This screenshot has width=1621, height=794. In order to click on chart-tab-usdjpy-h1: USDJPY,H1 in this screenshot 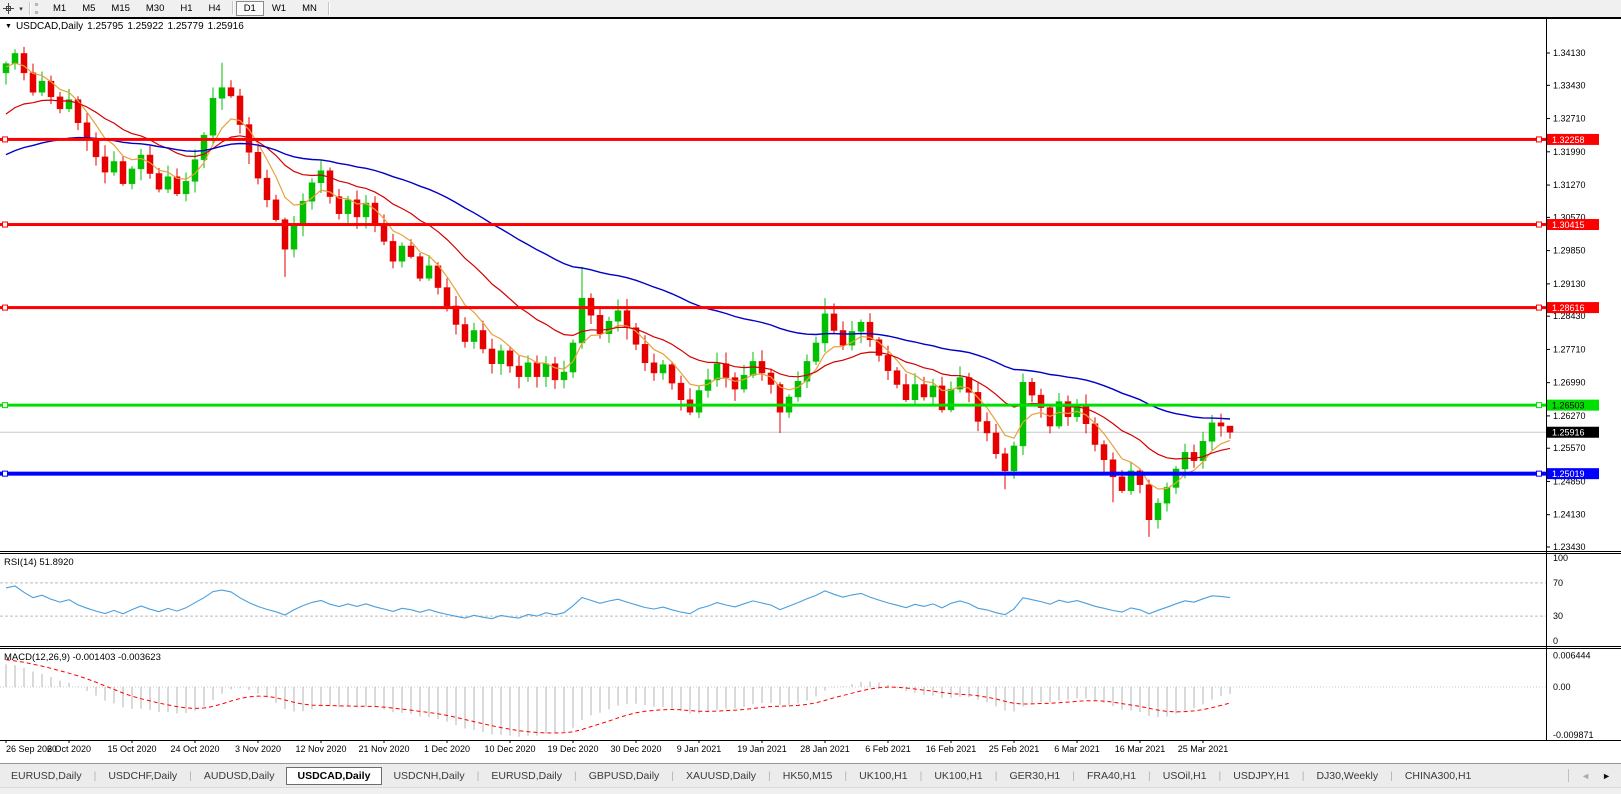, I will do `click(1261, 776)`.